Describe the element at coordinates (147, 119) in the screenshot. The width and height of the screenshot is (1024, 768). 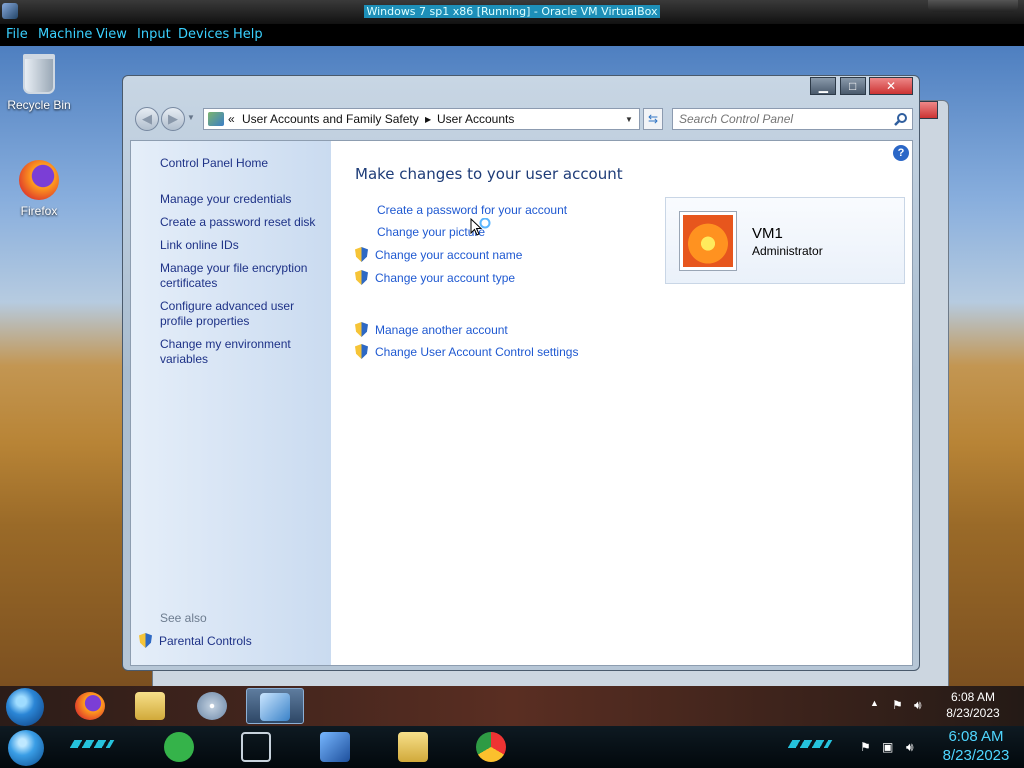
I see `back-button: ◀` at that location.